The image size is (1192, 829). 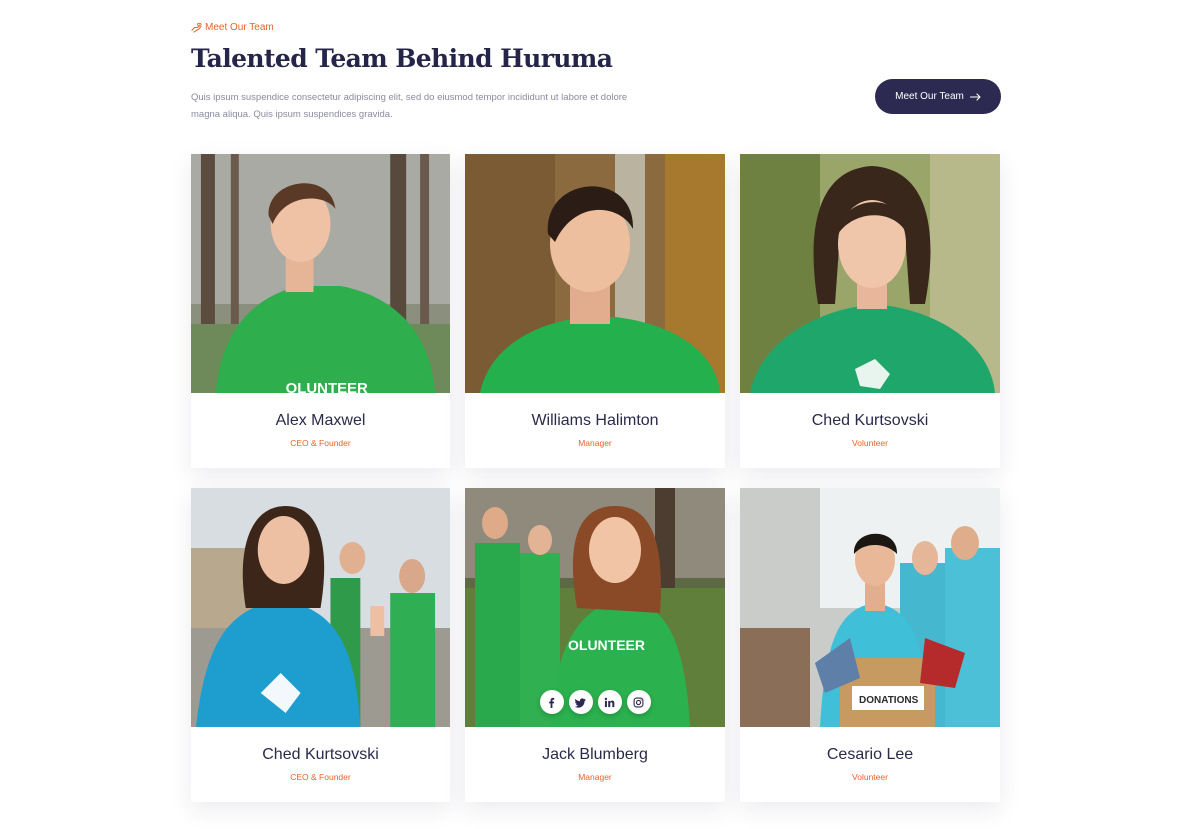 I want to click on team-card: OLUNTEER Alex Maxwel CEO & Founder, so click(x=320, y=311).